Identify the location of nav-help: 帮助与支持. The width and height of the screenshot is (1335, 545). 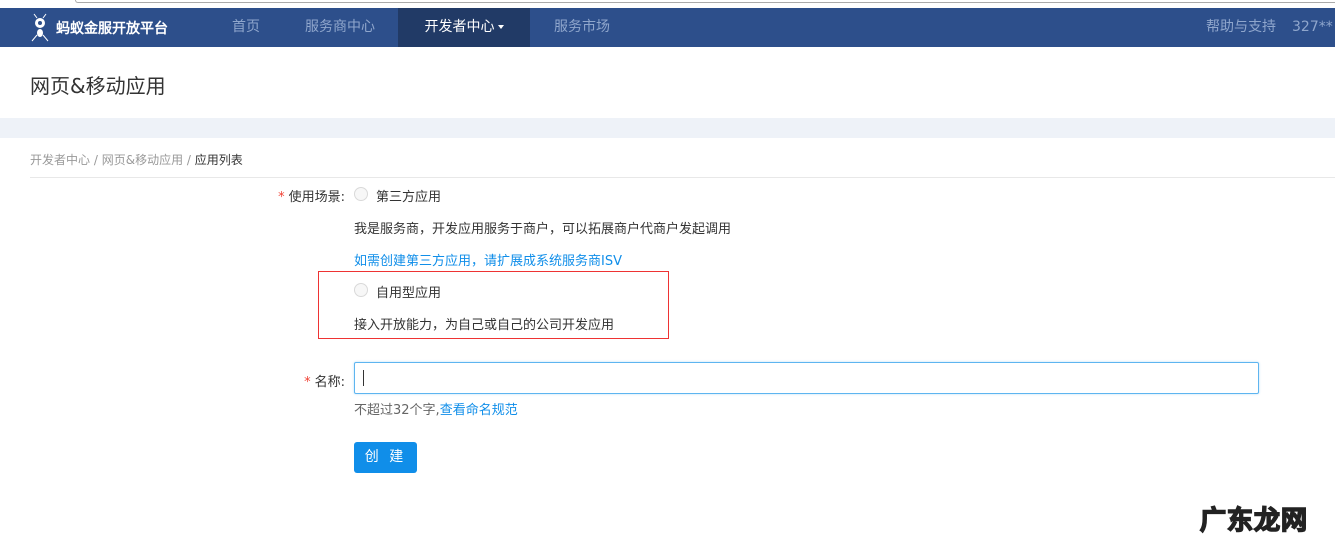
(1241, 27).